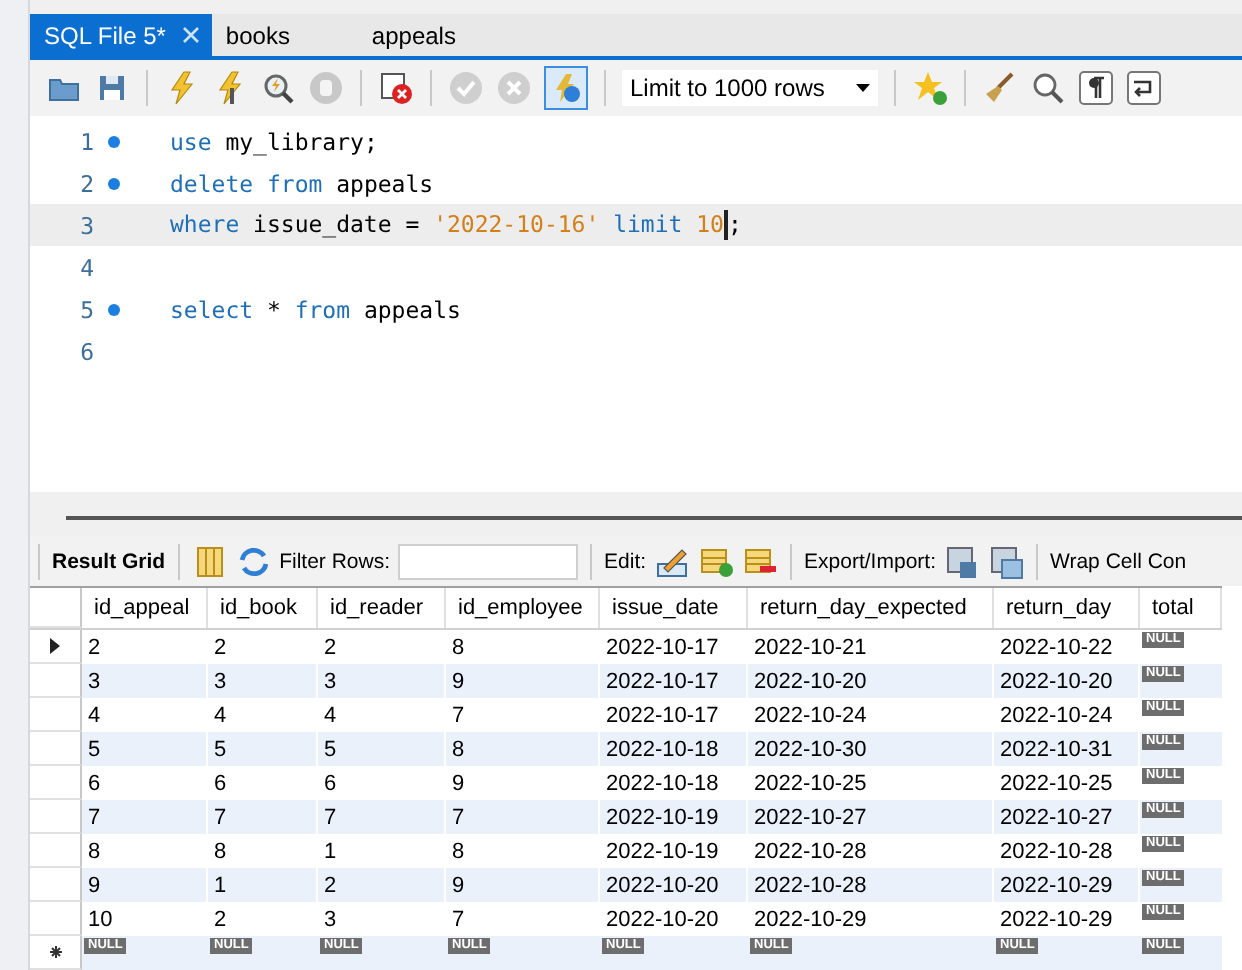 The width and height of the screenshot is (1242, 970). What do you see at coordinates (335, 561) in the screenshot?
I see `filter-label: Filter Rows:` at bounding box center [335, 561].